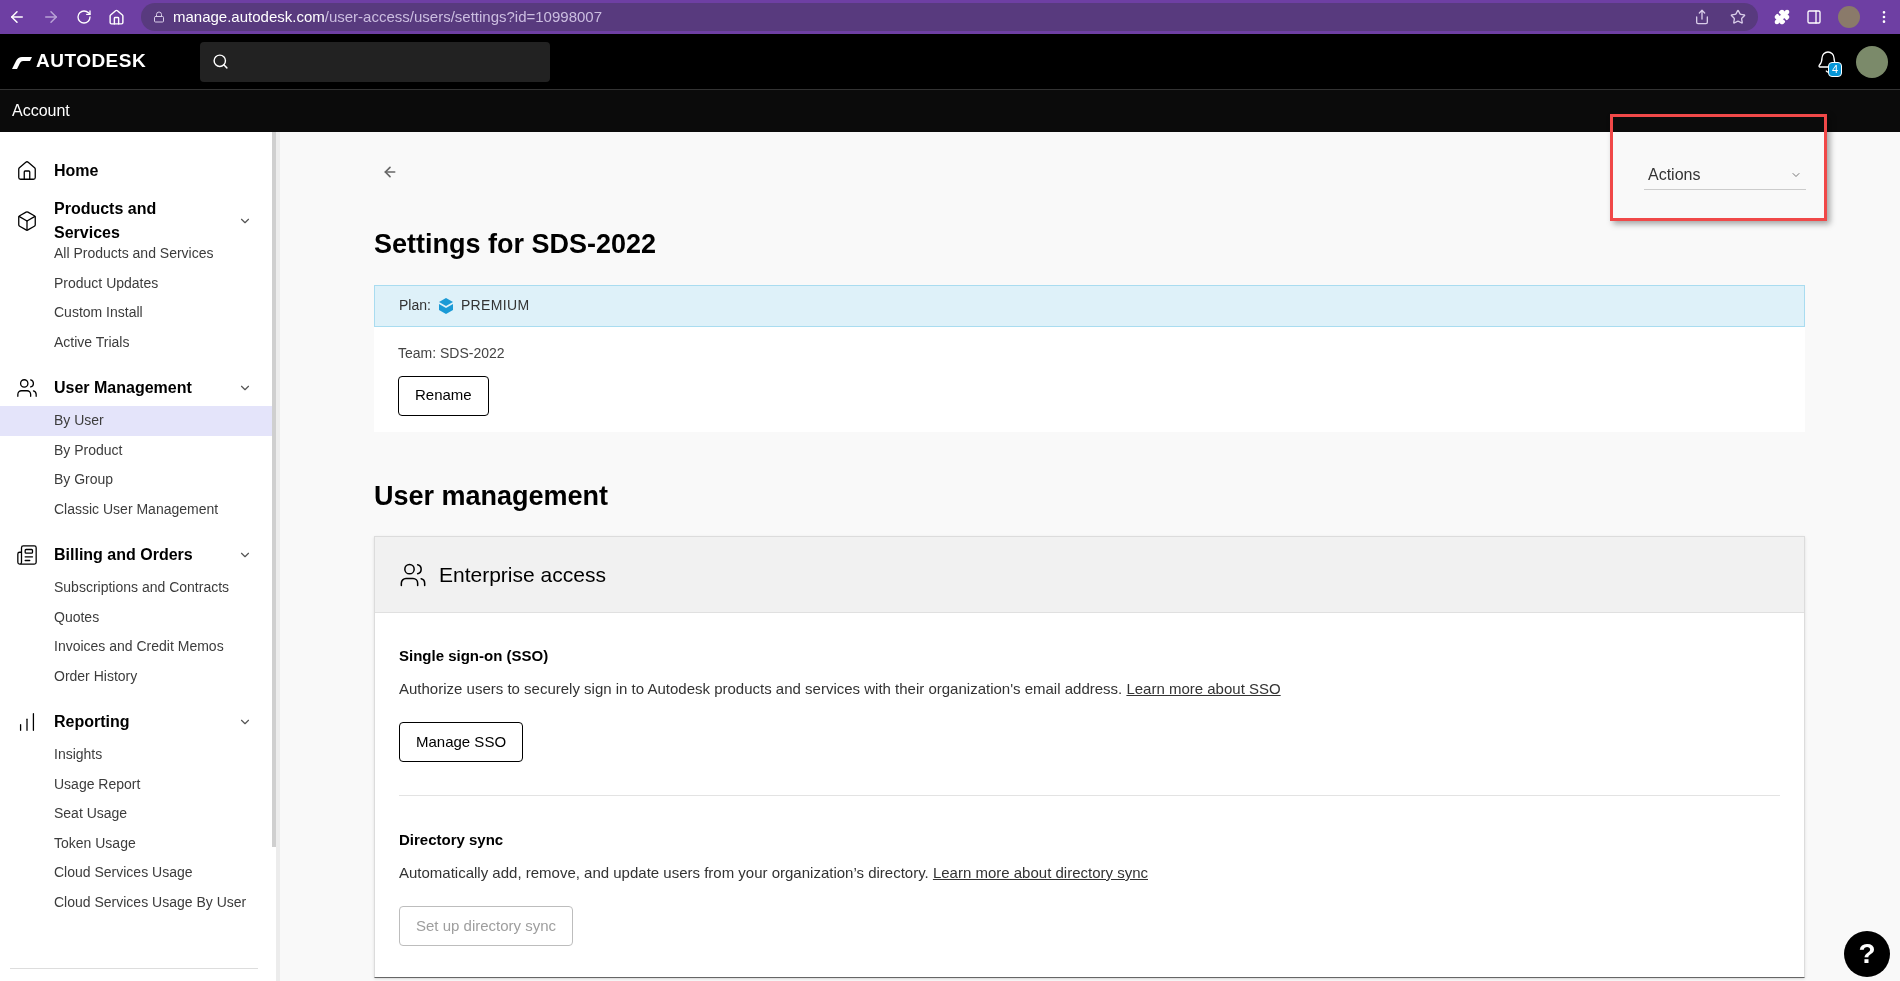 The width and height of the screenshot is (1900, 981). What do you see at coordinates (138, 873) in the screenshot?
I see `sidebar-item: Cloud Services Usage` at bounding box center [138, 873].